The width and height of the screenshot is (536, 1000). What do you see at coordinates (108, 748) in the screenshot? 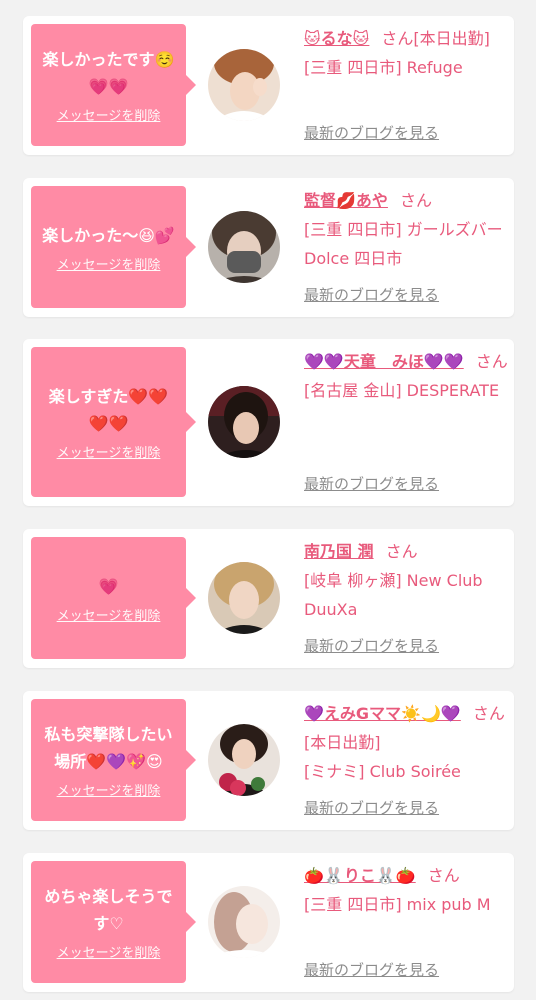
I see `message-text: 私も突撃隊したい場所❤️💜💖😍` at bounding box center [108, 748].